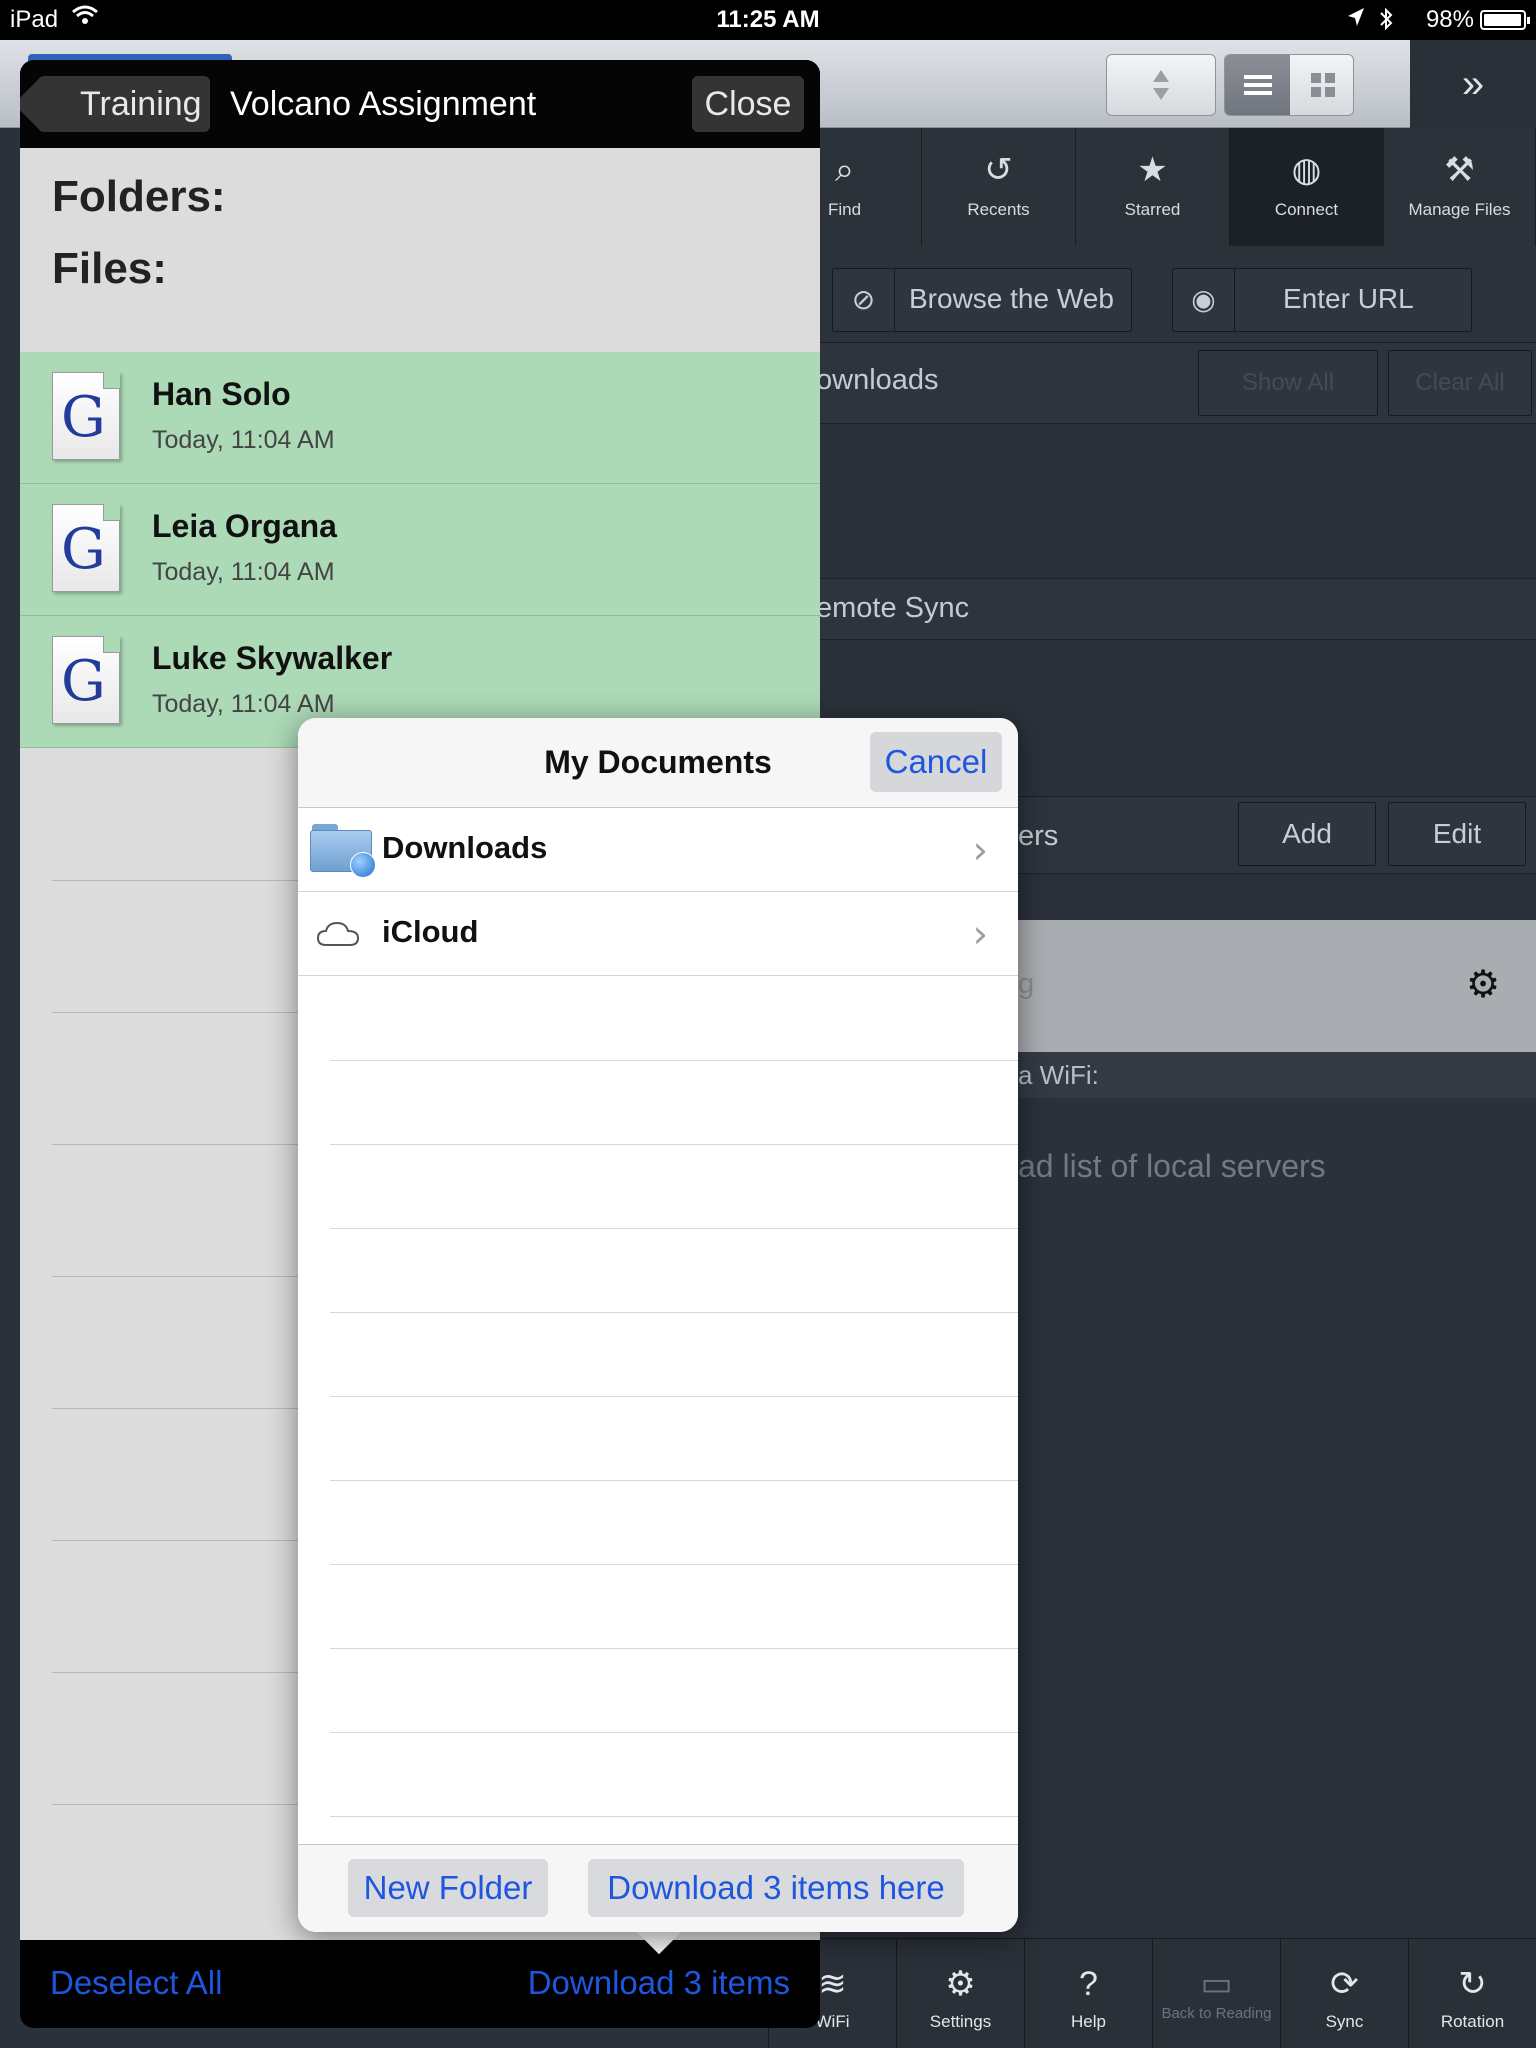  What do you see at coordinates (1472, 1984) in the screenshot?
I see `rotation-icon: ↻` at bounding box center [1472, 1984].